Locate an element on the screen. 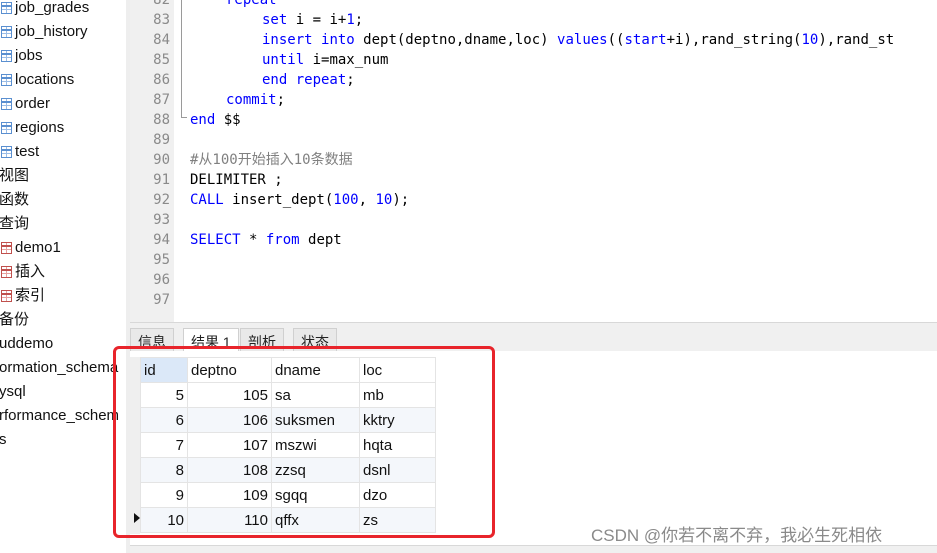 The height and width of the screenshot is (553, 937). cell-id: 10 is located at coordinates (164, 520).